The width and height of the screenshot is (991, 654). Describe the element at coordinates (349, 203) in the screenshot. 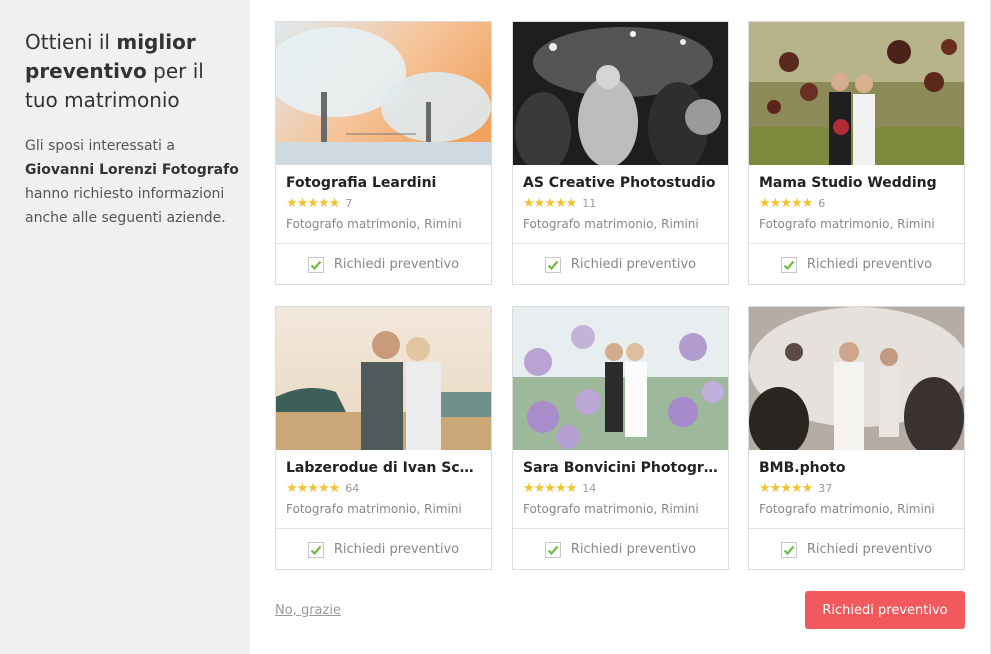

I see `review-count: 7` at that location.